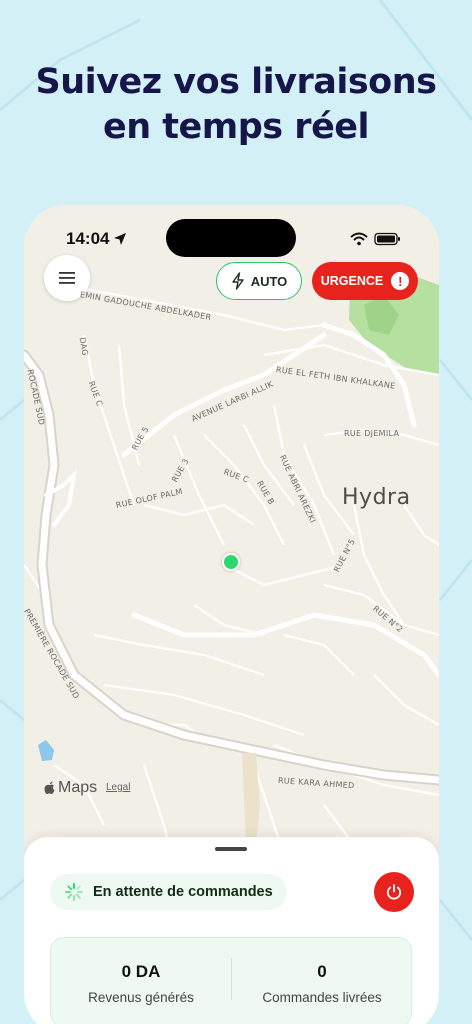 The image size is (472, 1024). I want to click on alert-icon: !, so click(400, 281).